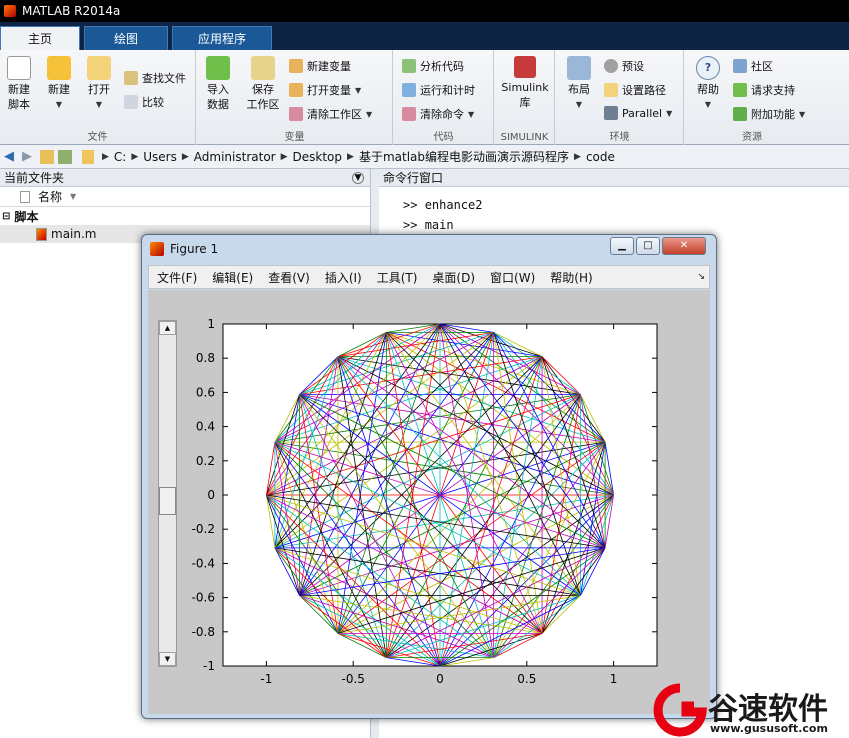 The width and height of the screenshot is (849, 738). What do you see at coordinates (611, 90) in the screenshot?
I see `set-path-icon` at bounding box center [611, 90].